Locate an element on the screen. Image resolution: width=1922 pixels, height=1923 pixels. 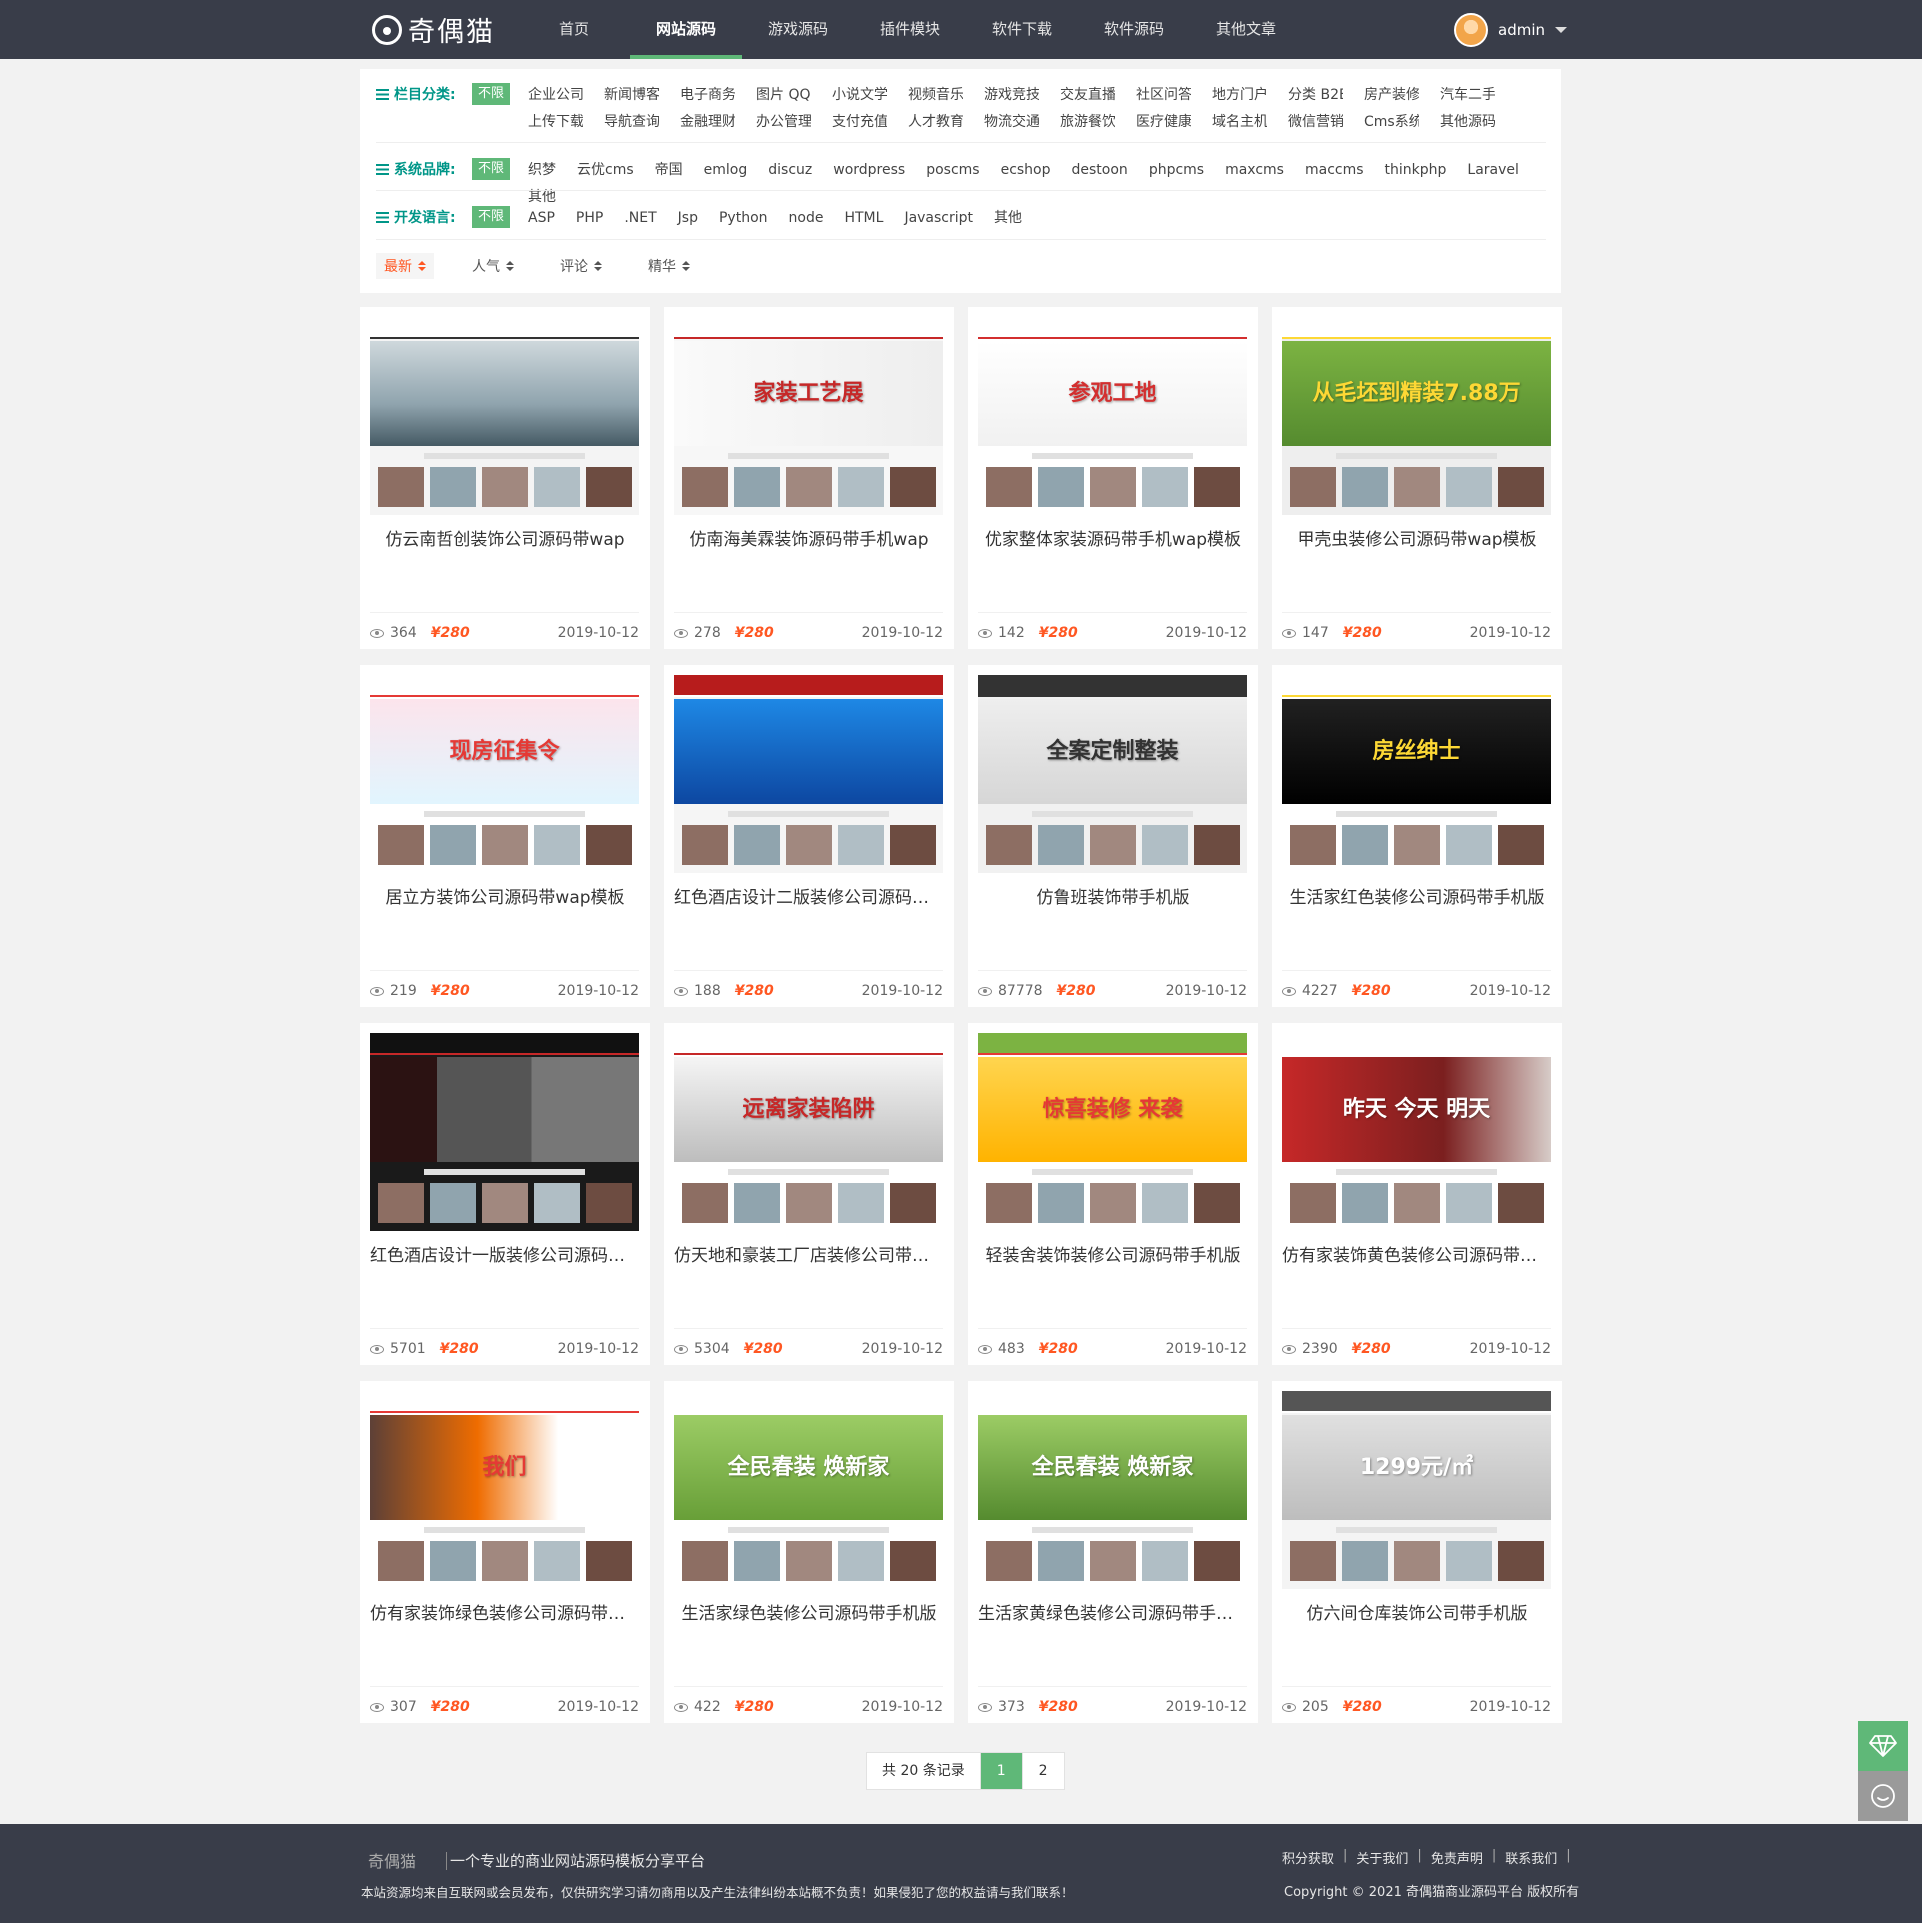
user-name: admin is located at coordinates (1521, 30).